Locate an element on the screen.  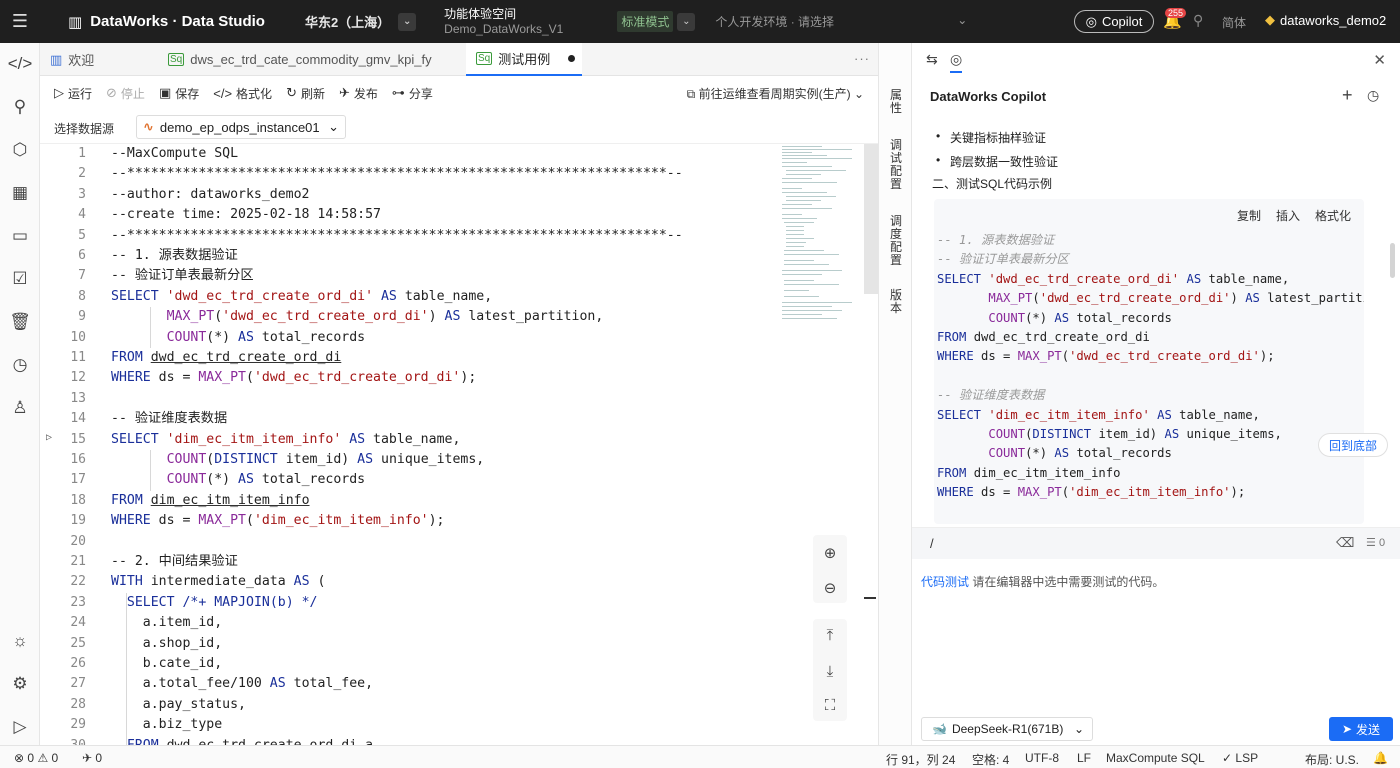
brand-title: DataWorks · Data Studio is located at coordinates (177, 21).